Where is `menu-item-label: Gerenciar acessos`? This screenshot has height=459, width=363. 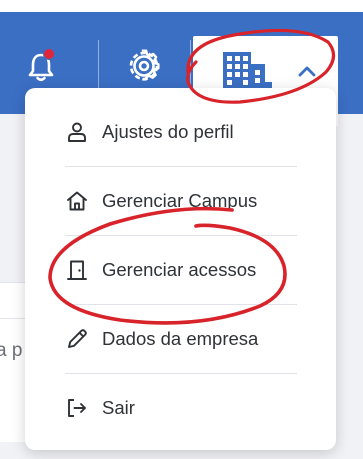 menu-item-label: Gerenciar acessos is located at coordinates (179, 269).